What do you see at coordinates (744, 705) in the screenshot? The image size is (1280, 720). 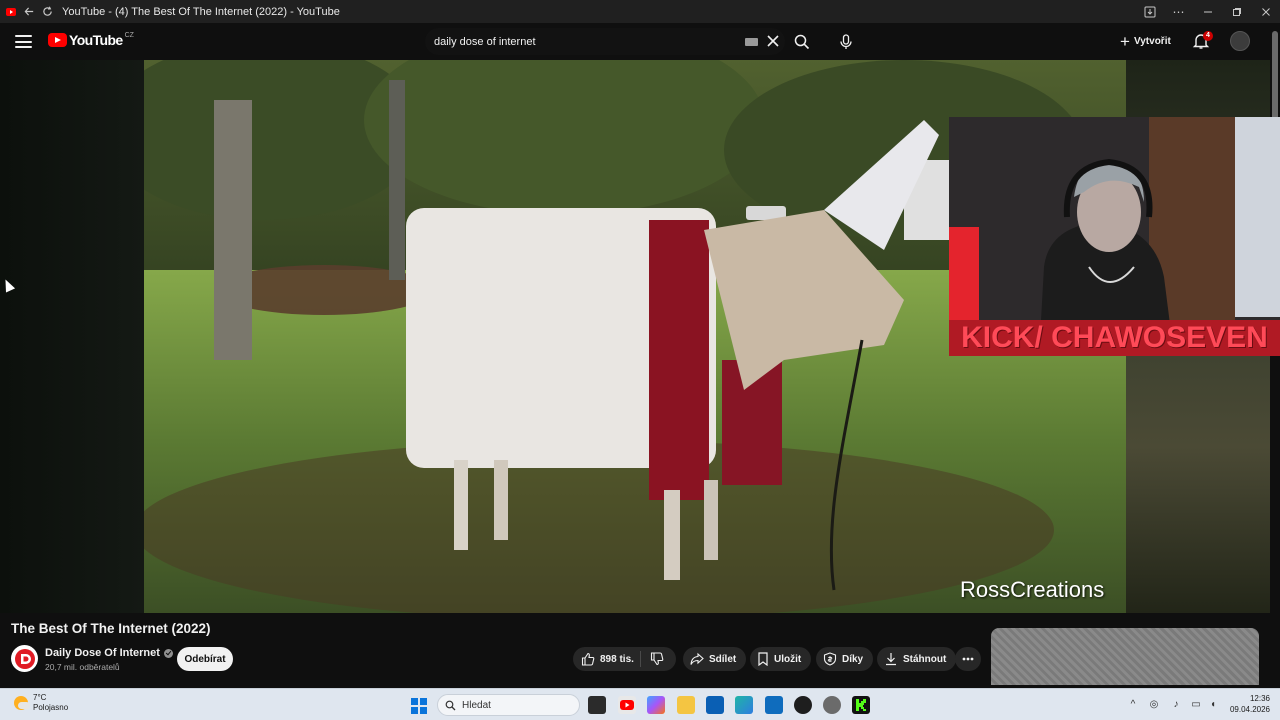 I see `edge-browser-icon` at bounding box center [744, 705].